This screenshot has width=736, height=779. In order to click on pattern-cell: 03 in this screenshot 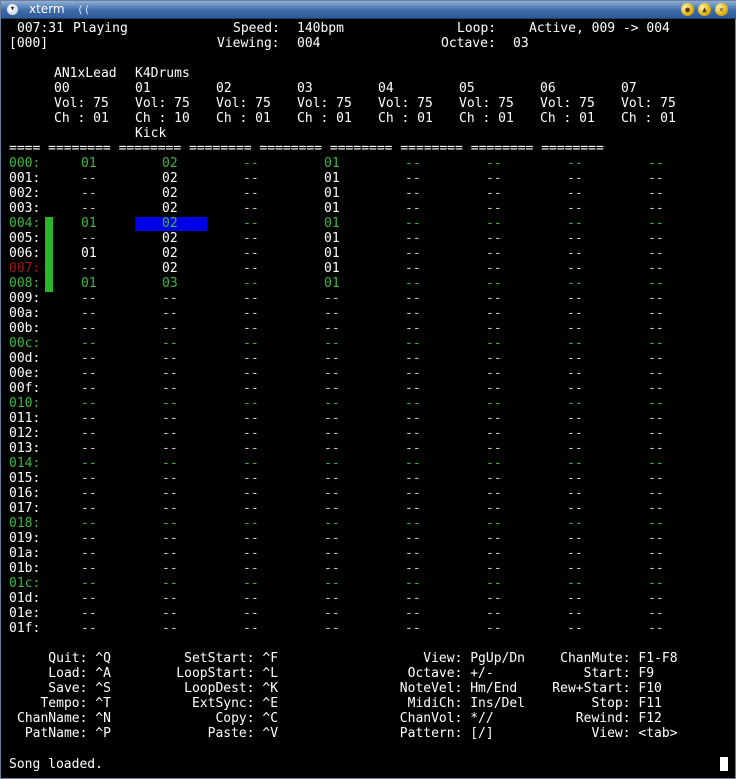, I will do `click(170, 283)`.